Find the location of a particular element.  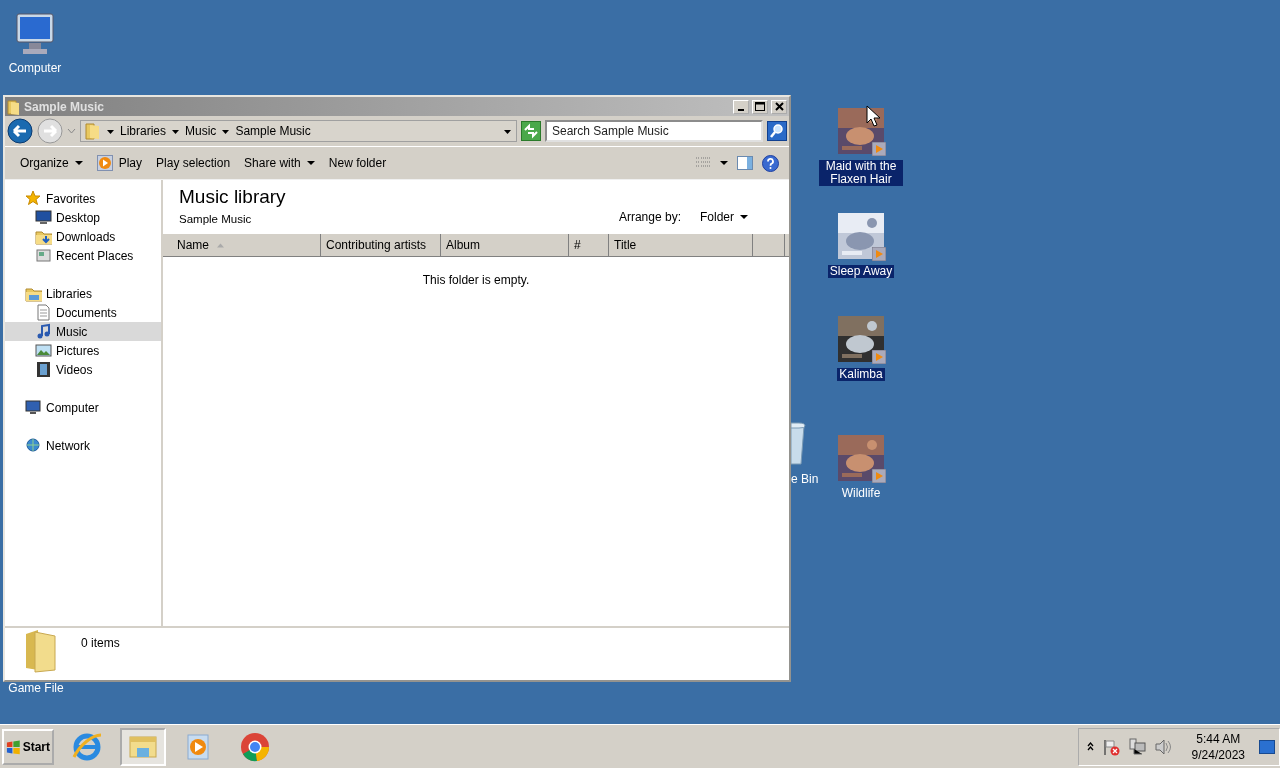

minimize-button is located at coordinates (741, 106).